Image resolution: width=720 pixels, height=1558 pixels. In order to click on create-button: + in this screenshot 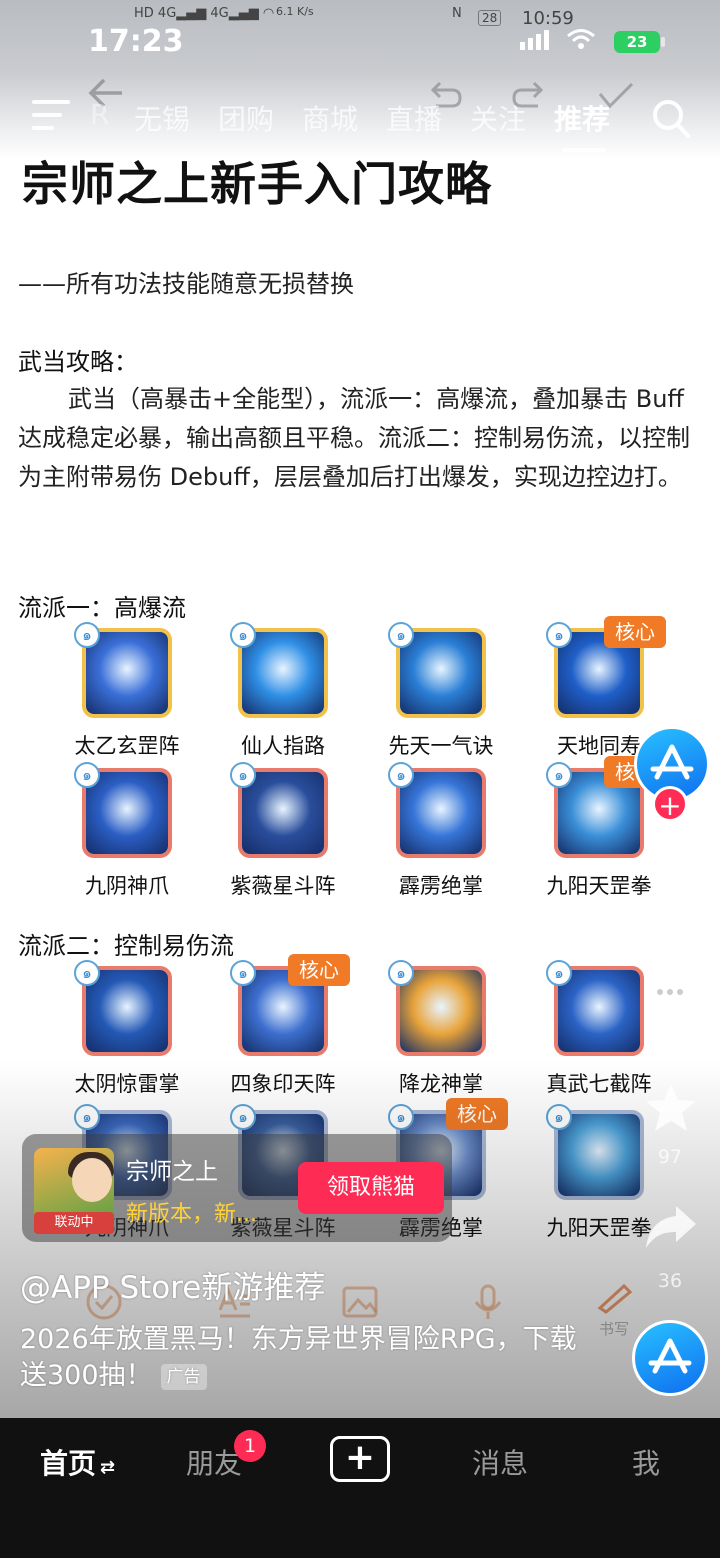, I will do `click(360, 1459)`.